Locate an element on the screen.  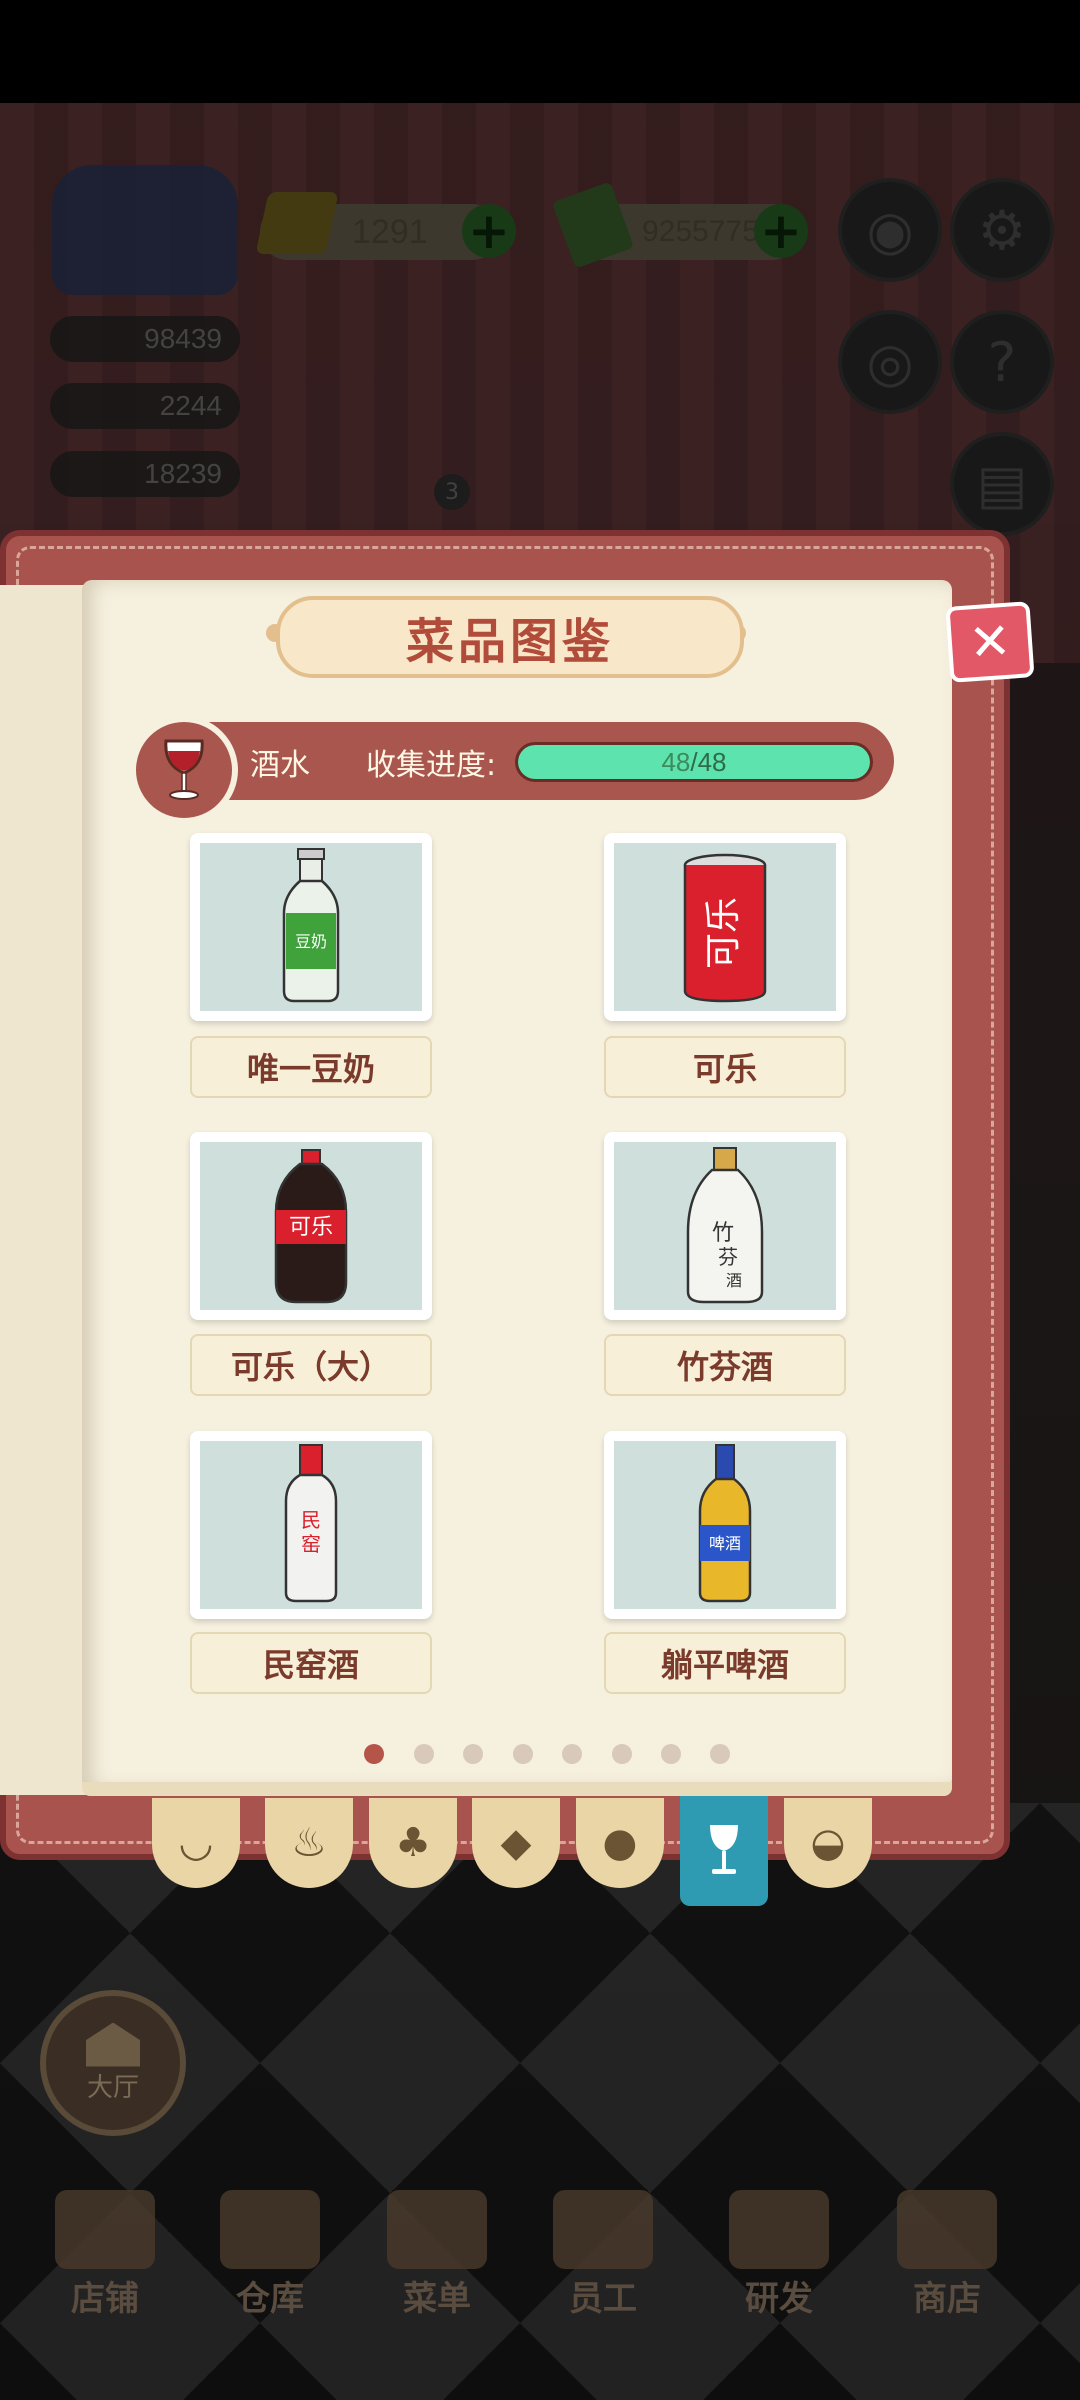
hall-button: 大厅 is located at coordinates (113, 2063).